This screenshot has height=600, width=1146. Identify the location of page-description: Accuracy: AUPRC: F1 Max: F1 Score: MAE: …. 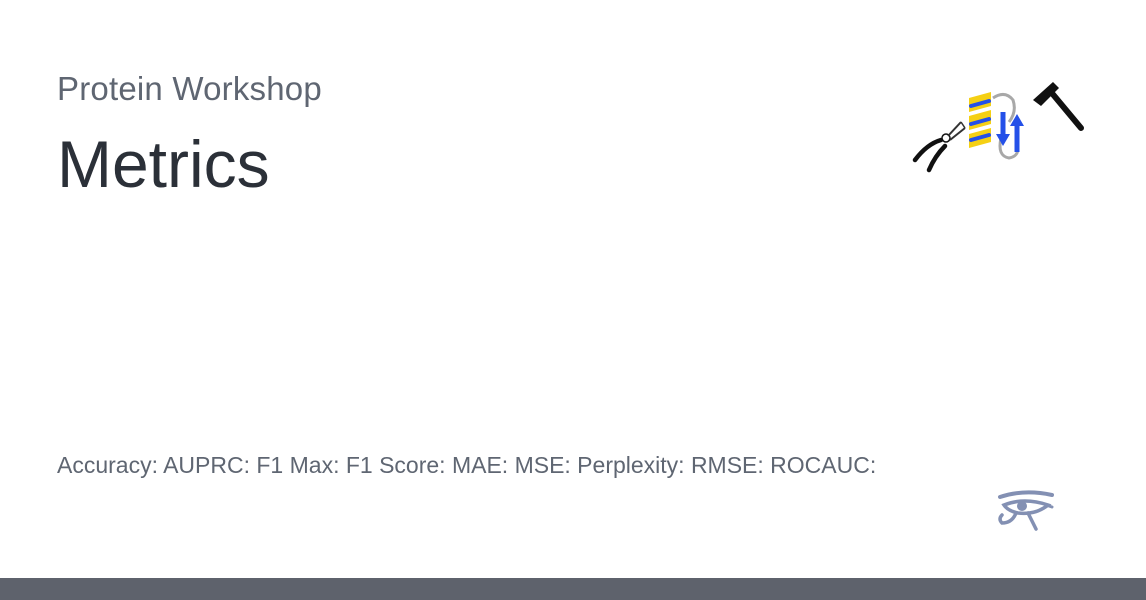
(467, 465).